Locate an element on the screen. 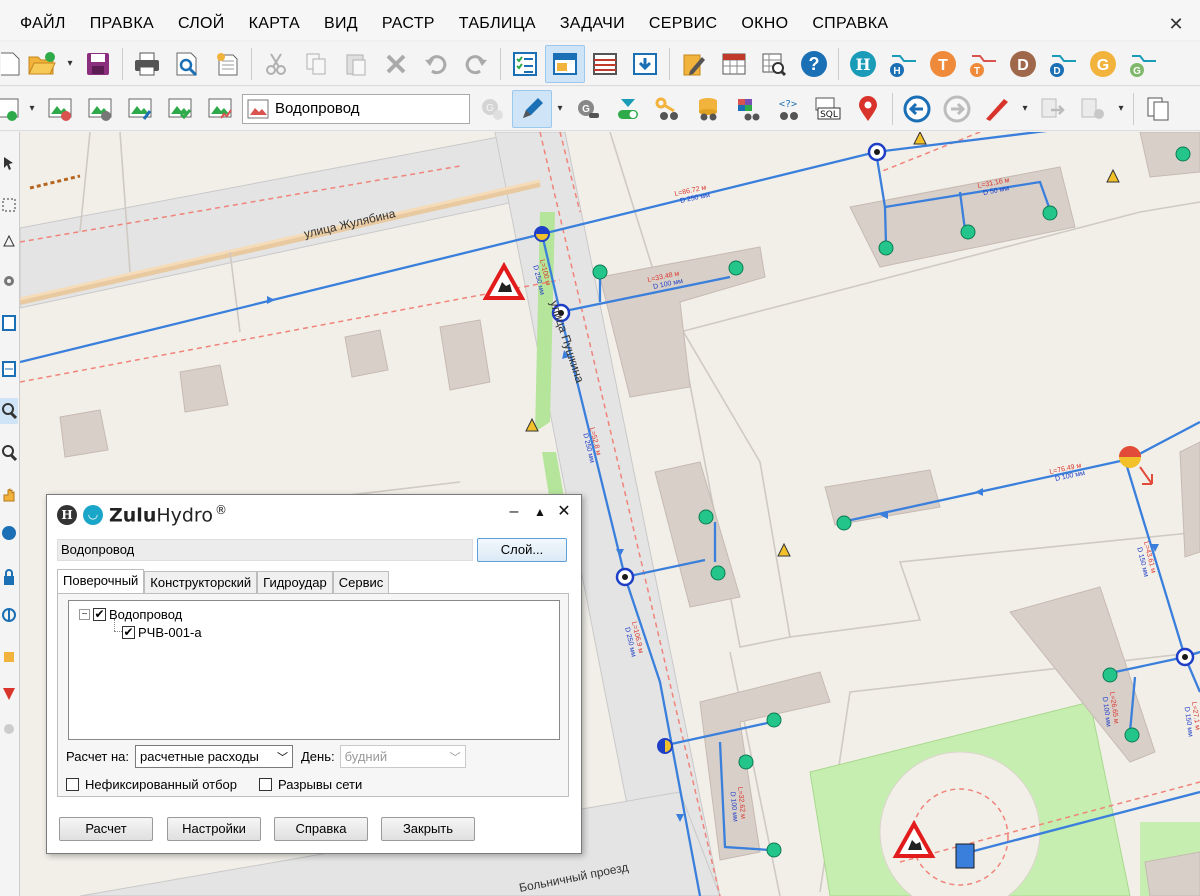 Image resolution: width=1200 pixels, height=896 pixels. help-icon: ? is located at coordinates (814, 64).